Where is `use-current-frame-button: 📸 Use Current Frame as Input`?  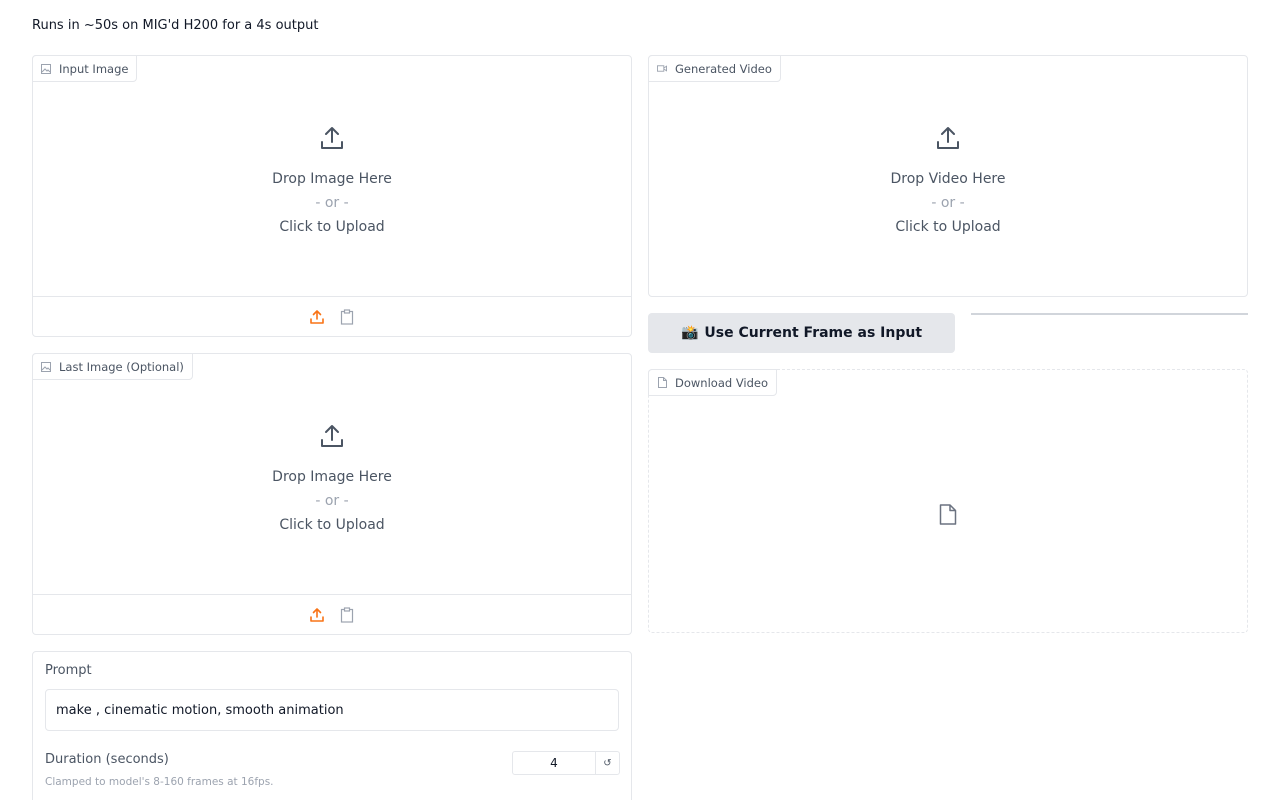 use-current-frame-button: 📸 Use Current Frame as Input is located at coordinates (801, 333).